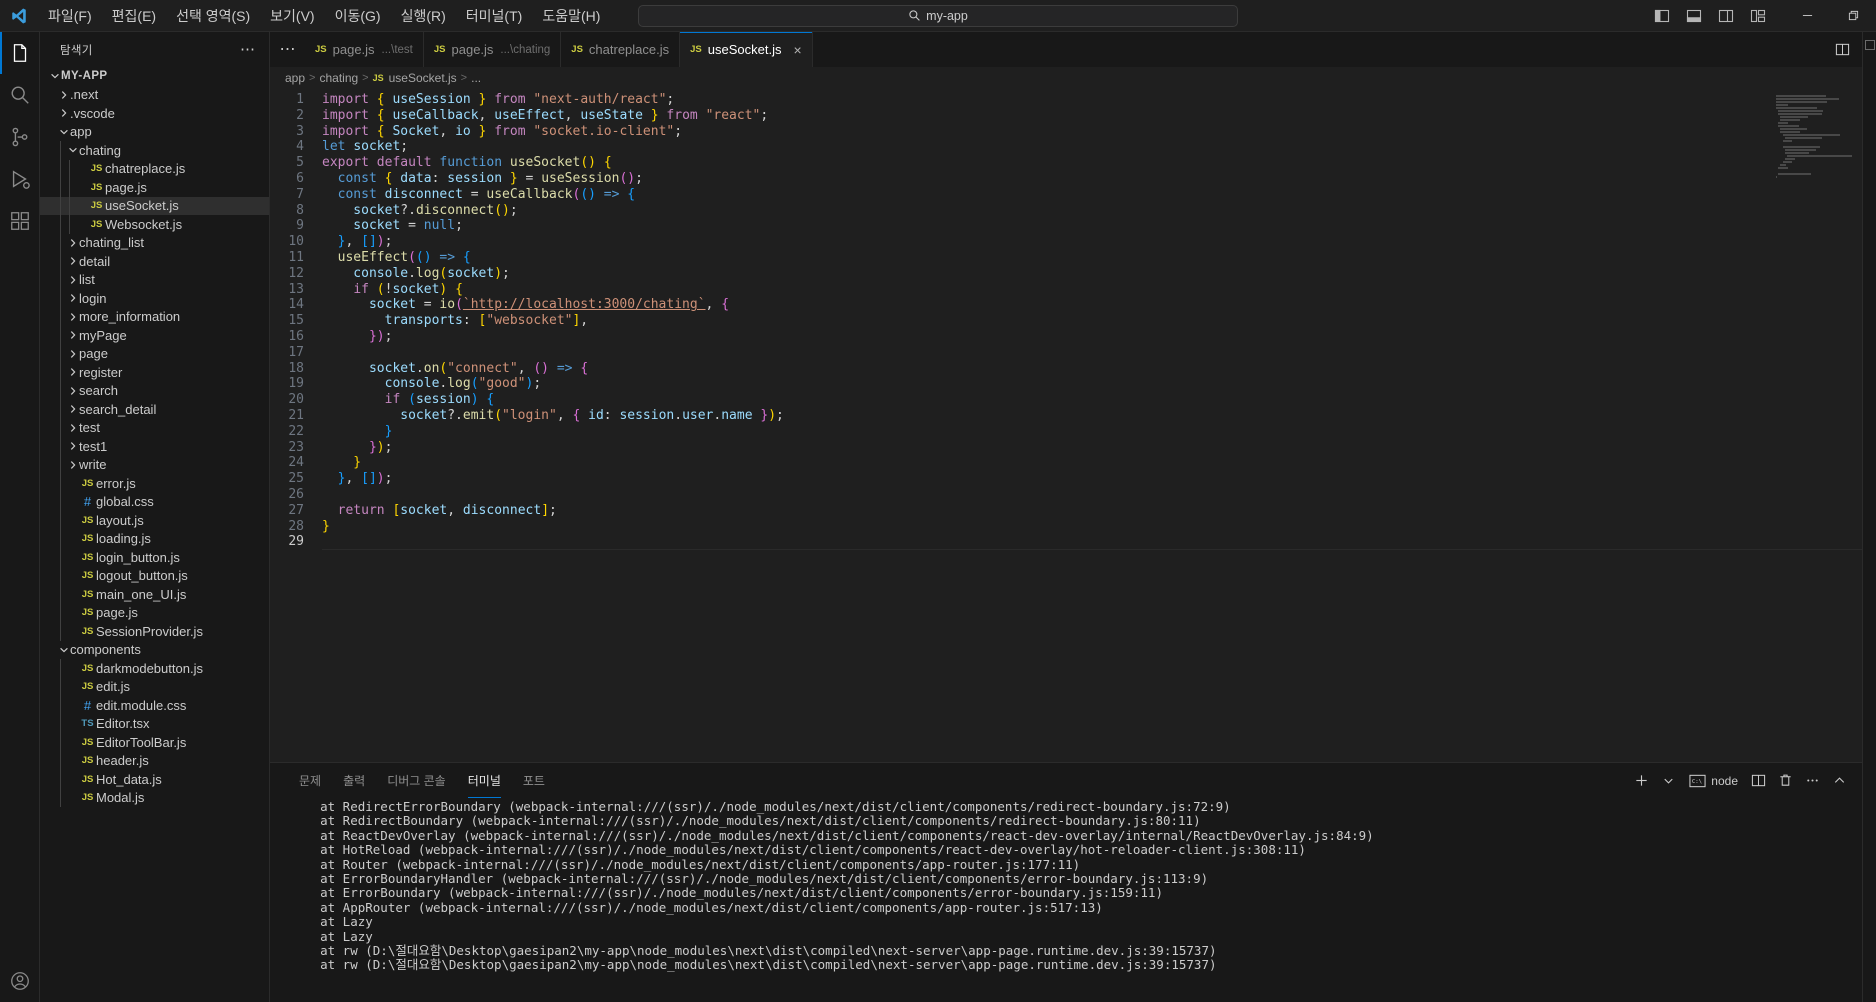 The image size is (1876, 1002). Describe the element at coordinates (154, 316) in the screenshot. I see `tree-folder: more_information` at that location.